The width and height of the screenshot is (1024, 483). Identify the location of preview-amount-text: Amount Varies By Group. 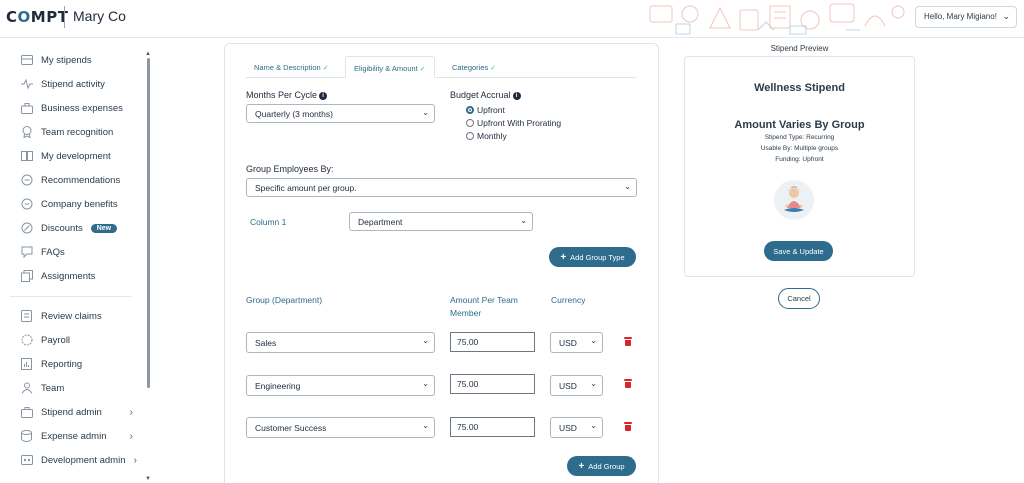
(799, 125).